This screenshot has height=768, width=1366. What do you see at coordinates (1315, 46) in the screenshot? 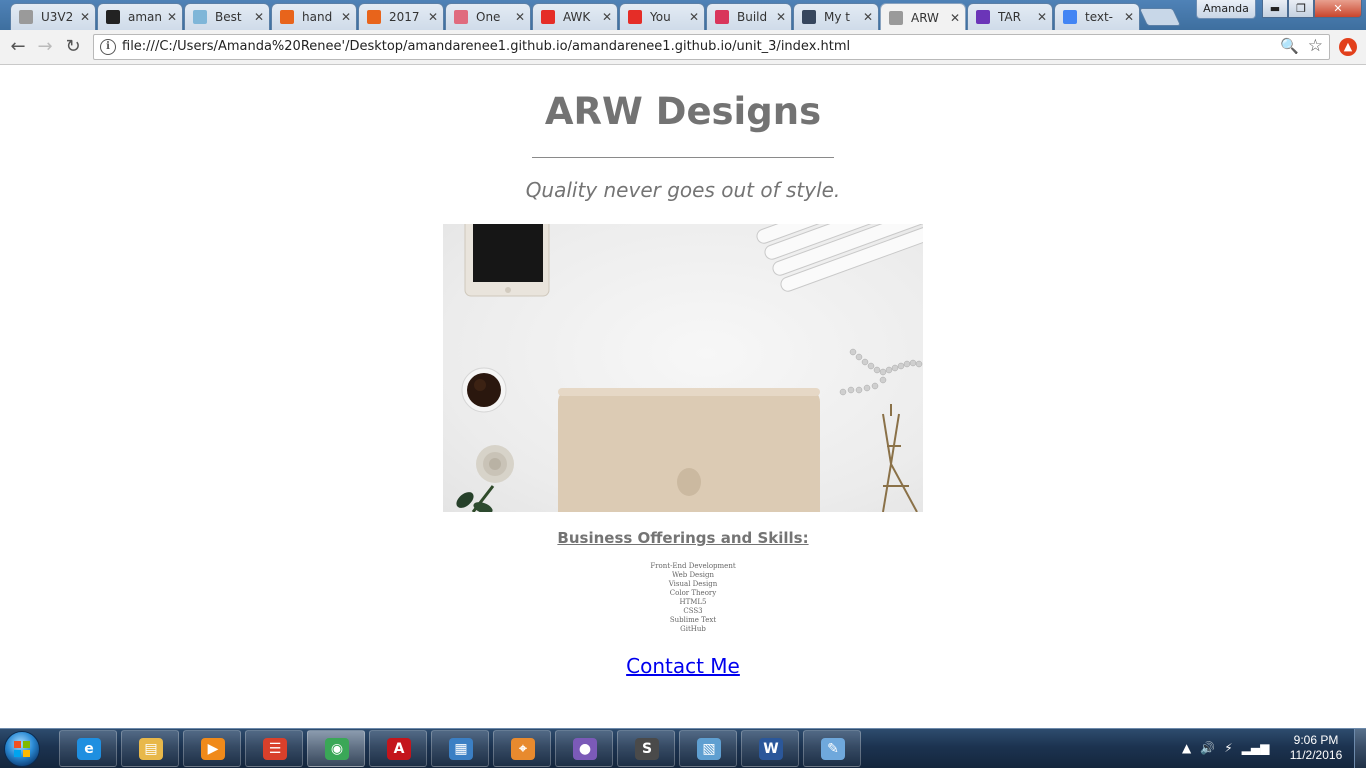
I see `bookmark-star-icon: ☆` at bounding box center [1315, 46].